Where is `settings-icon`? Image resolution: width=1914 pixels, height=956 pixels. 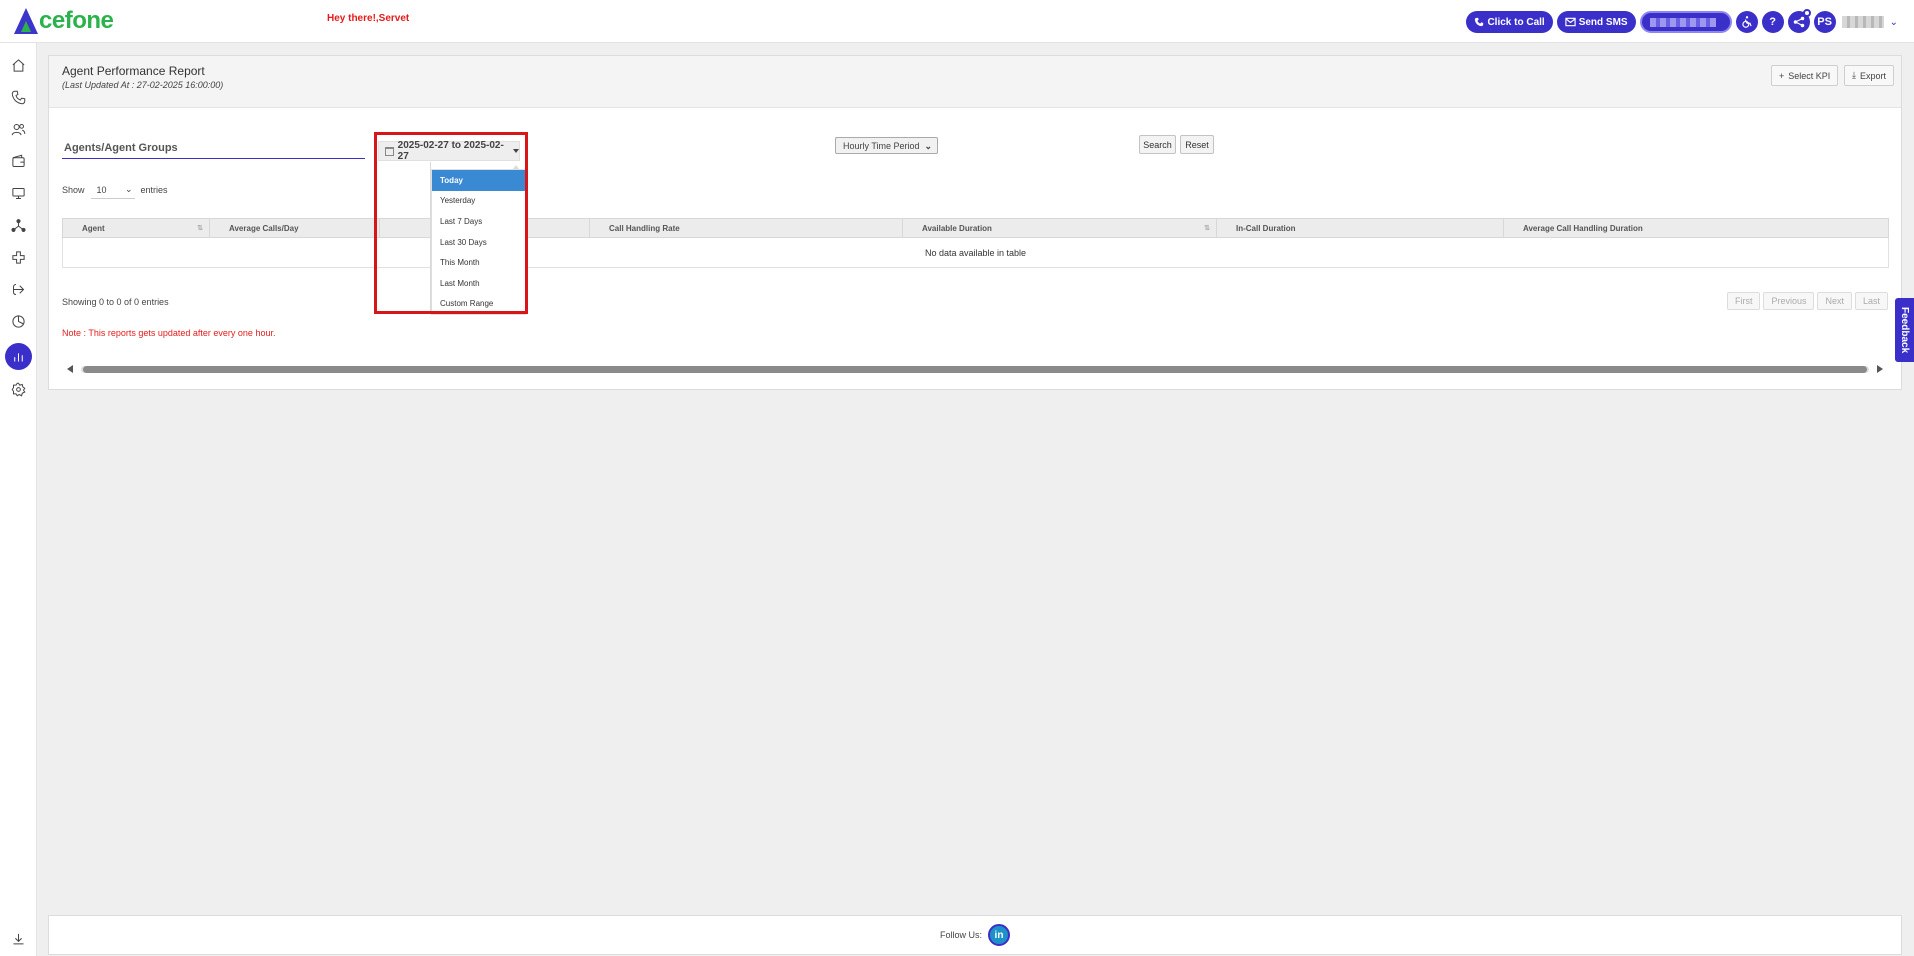 settings-icon is located at coordinates (18, 389).